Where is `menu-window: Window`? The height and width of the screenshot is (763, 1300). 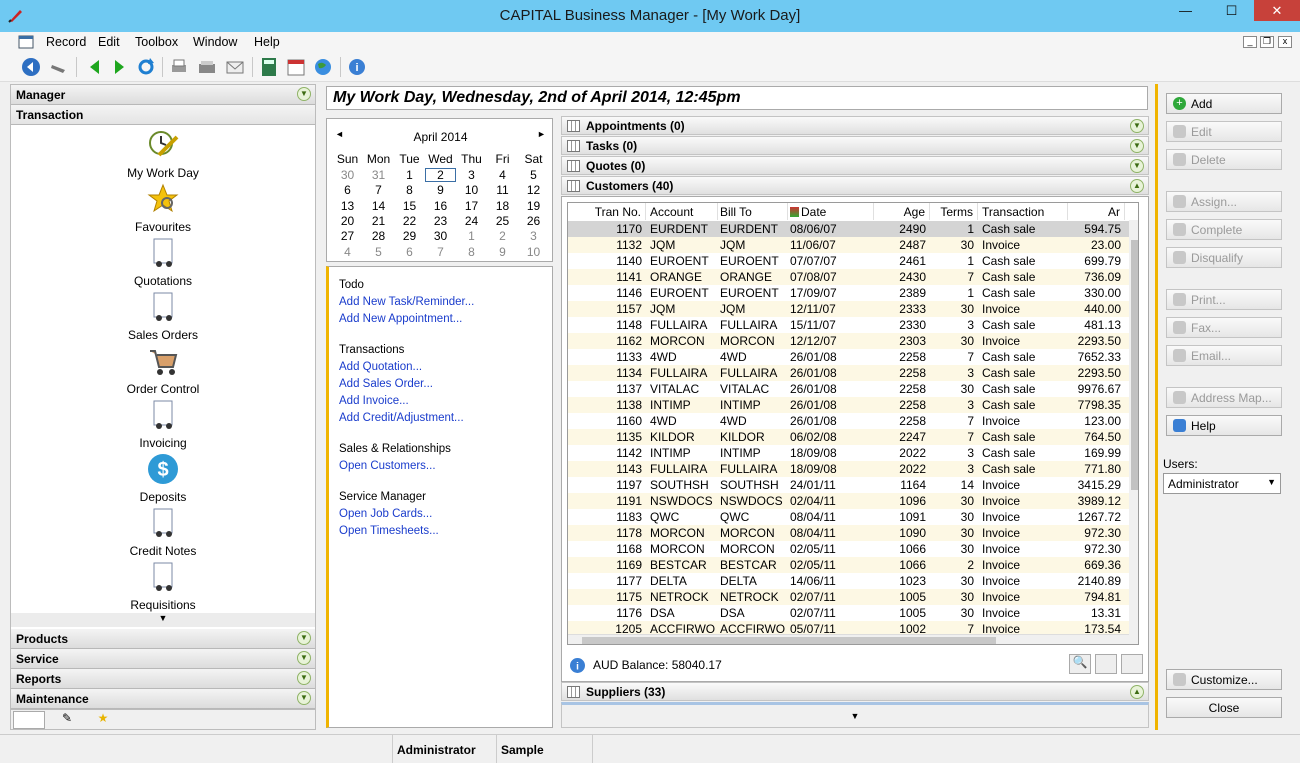 menu-window: Window is located at coordinates (215, 42).